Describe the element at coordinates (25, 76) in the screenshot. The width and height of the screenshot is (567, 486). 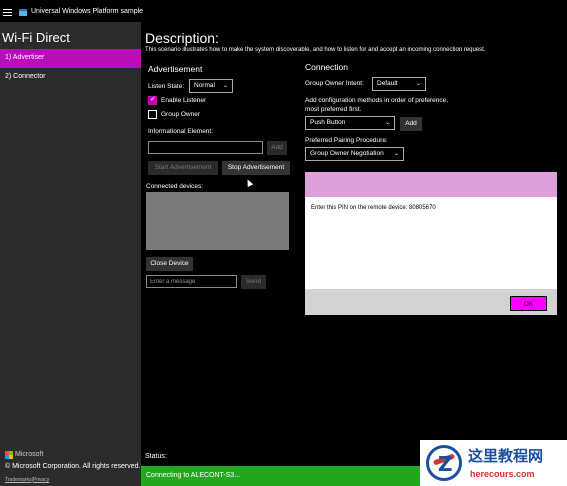
I see `sidebar-item-label: 2) Connector` at that location.